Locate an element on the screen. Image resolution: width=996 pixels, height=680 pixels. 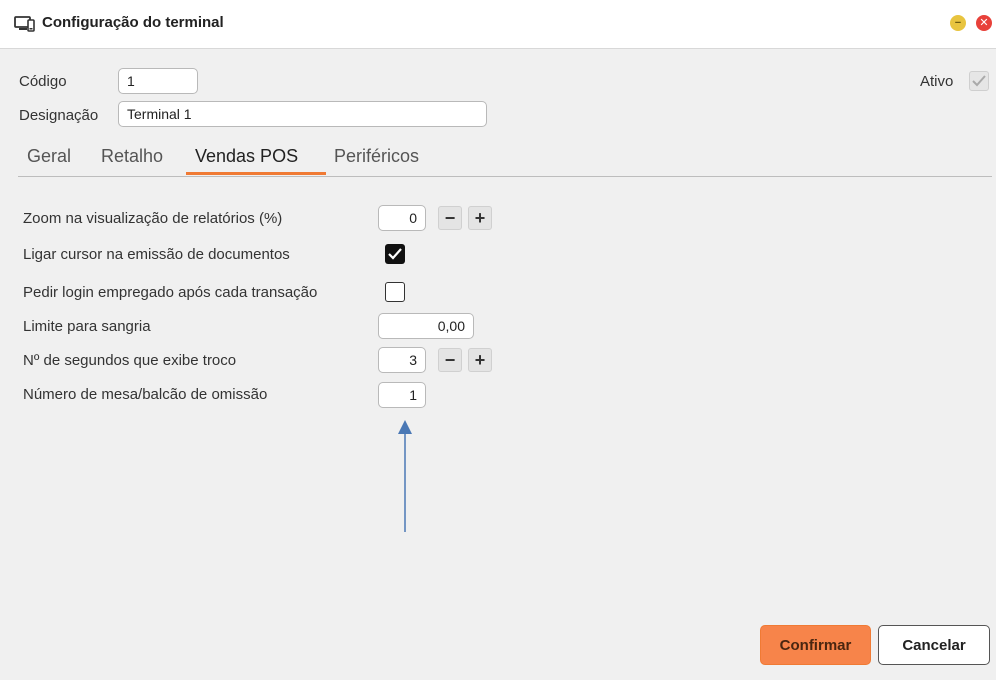
pedir-login-checkbox is located at coordinates (395, 292).